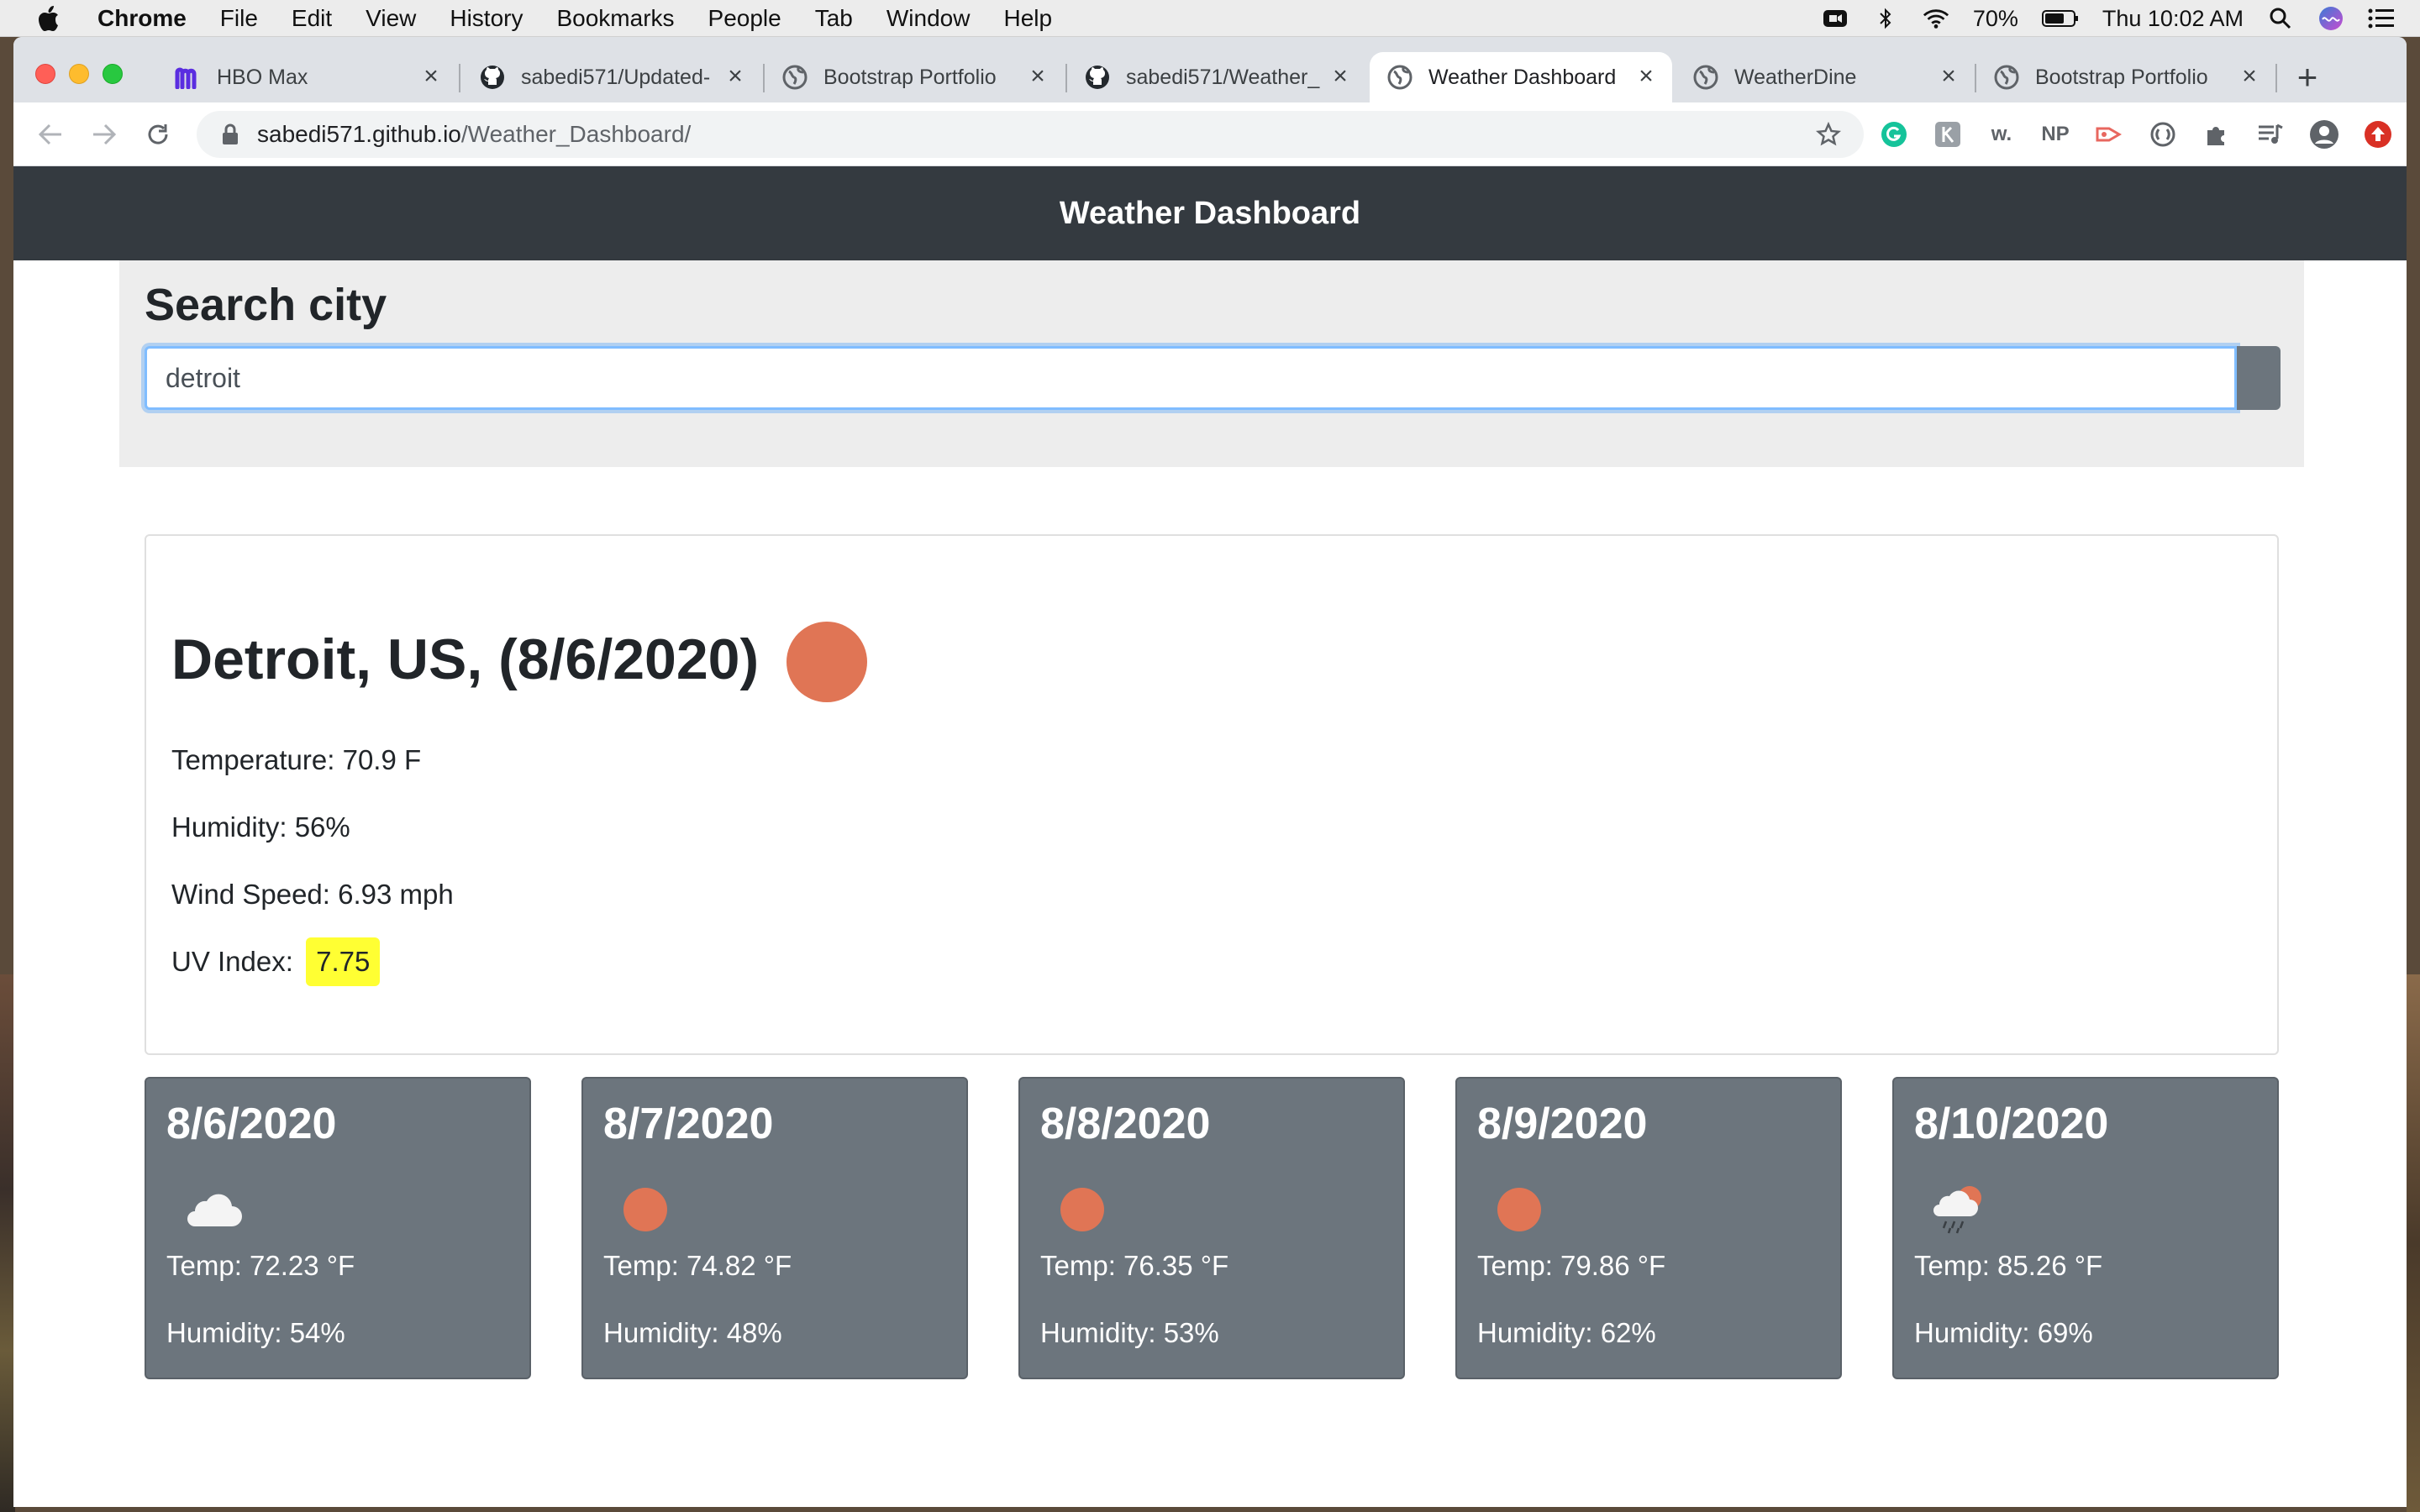 The image size is (2420, 1512). Describe the element at coordinates (914, 77) in the screenshot. I see `tab-bootstrap-portfolio: Bootstrap Portfolio ×` at that location.